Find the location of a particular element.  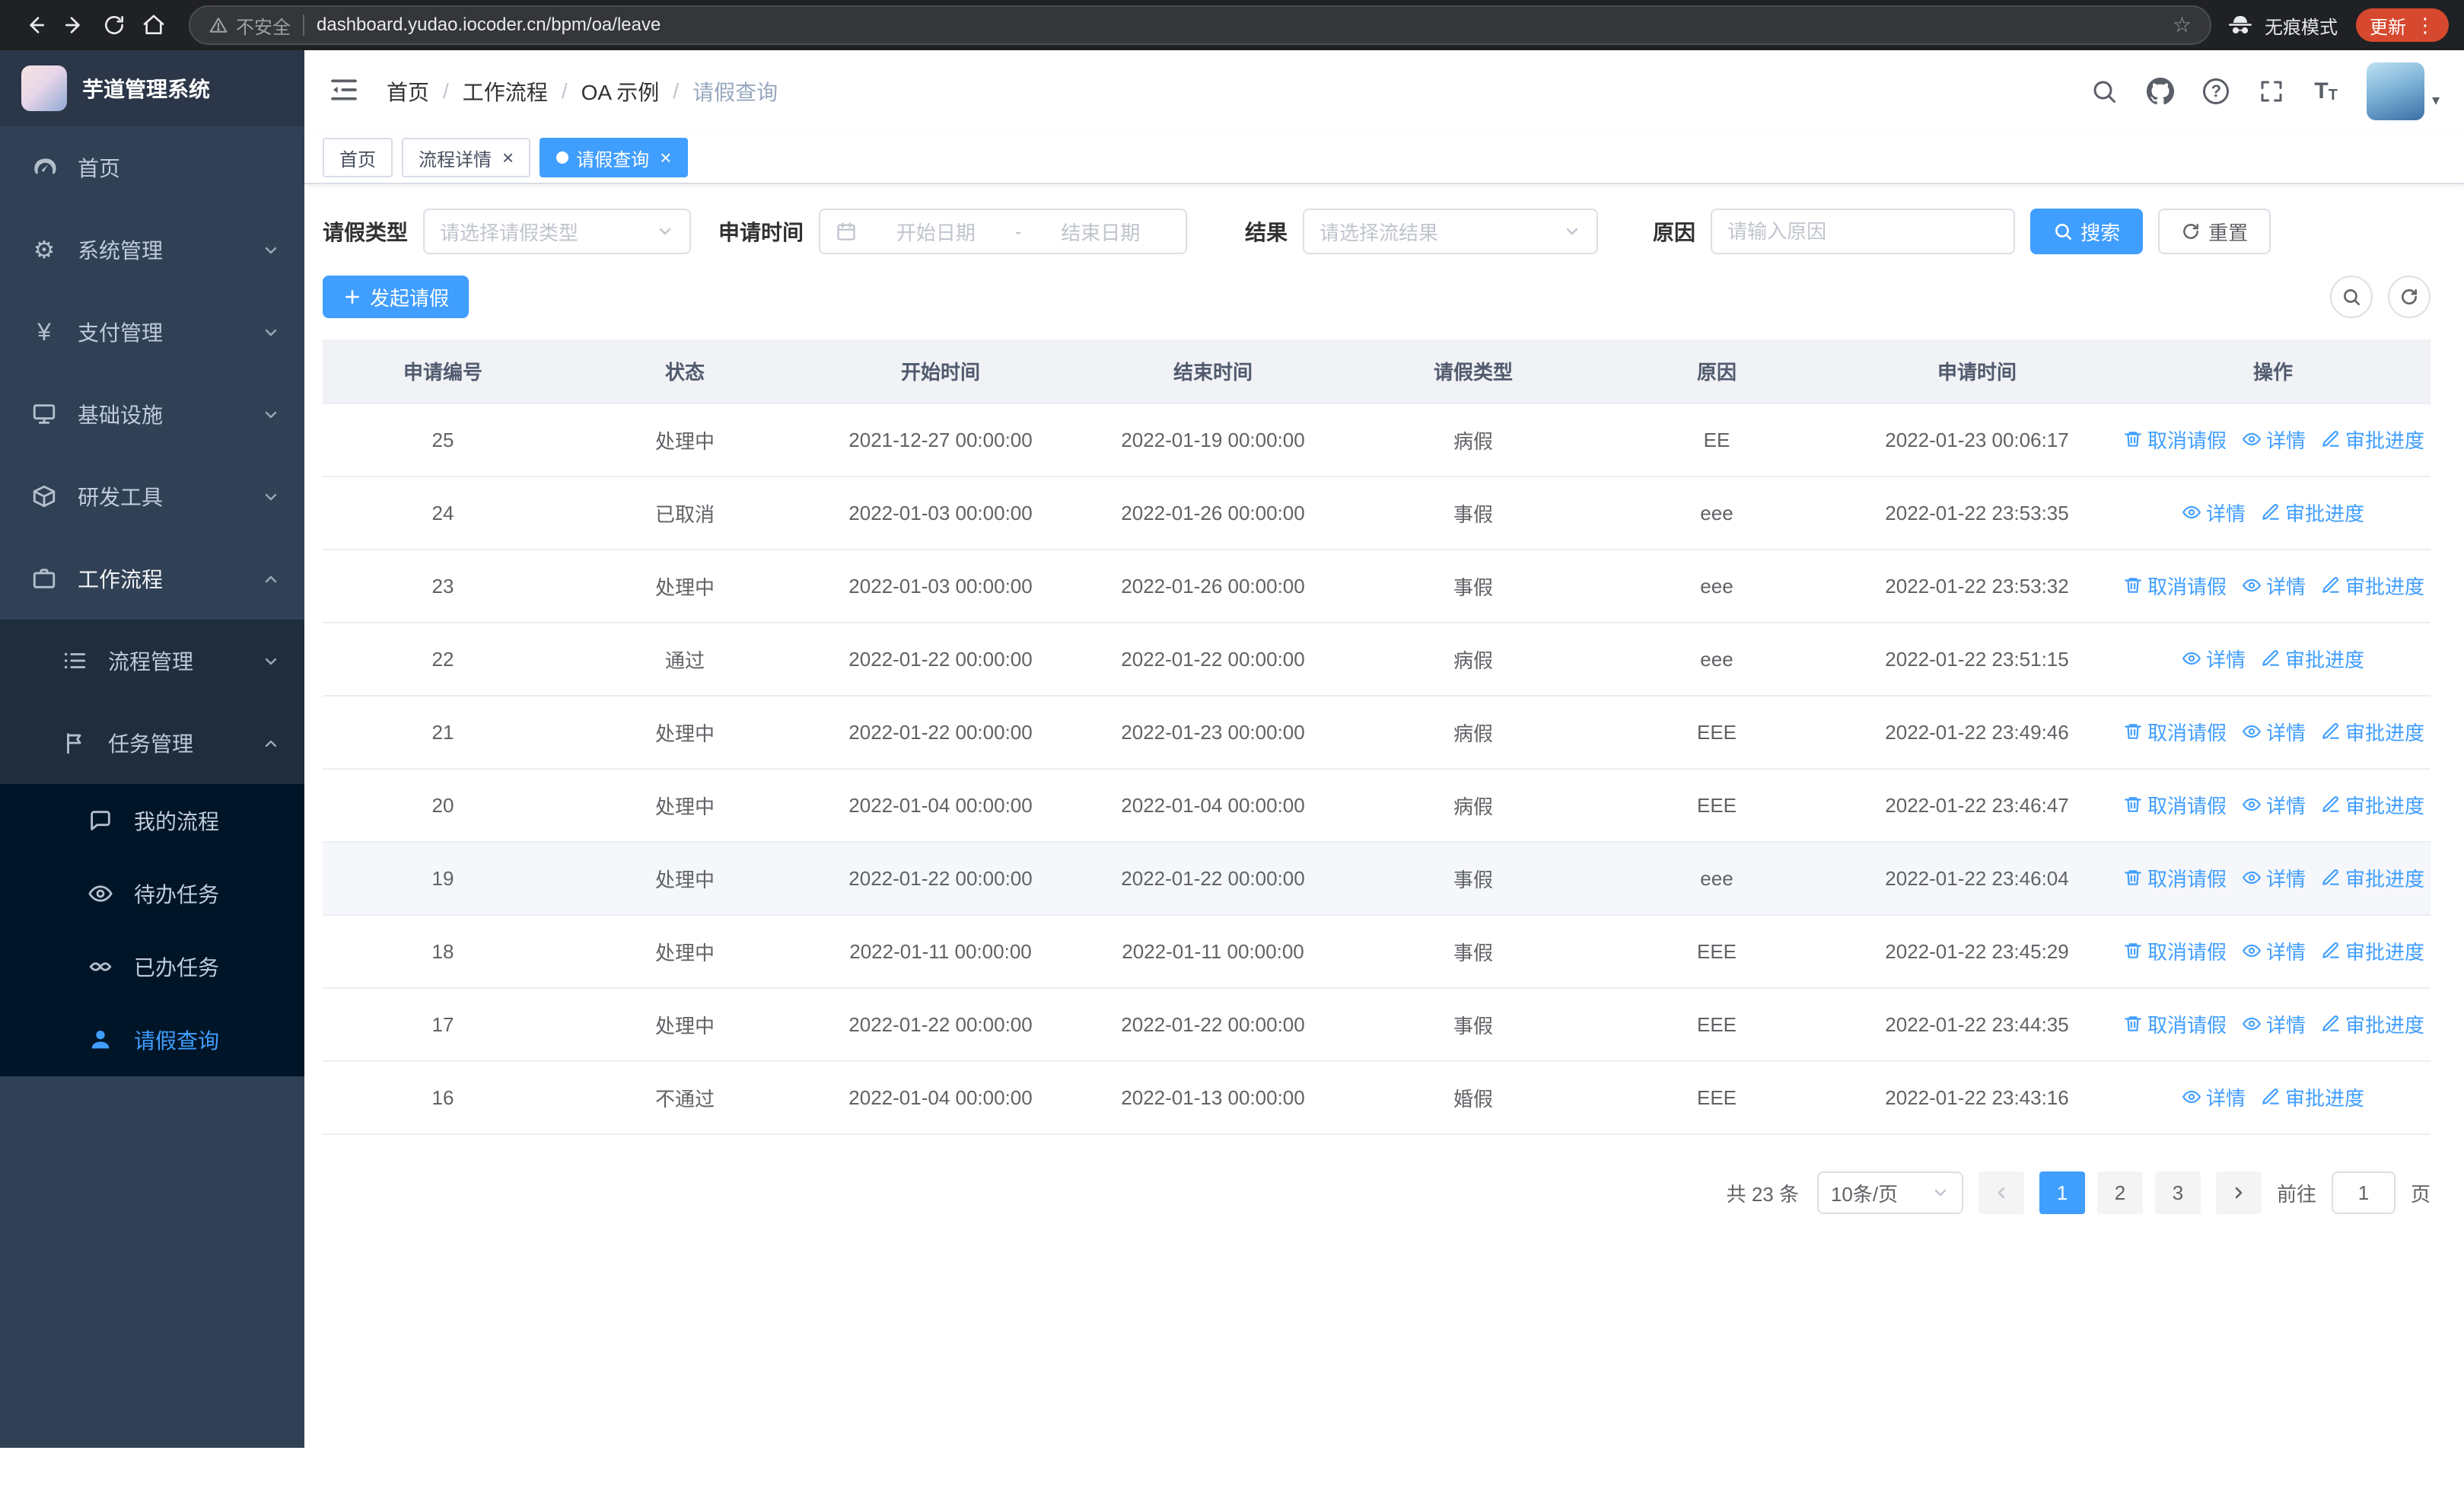

reason-input is located at coordinates (1863, 231).